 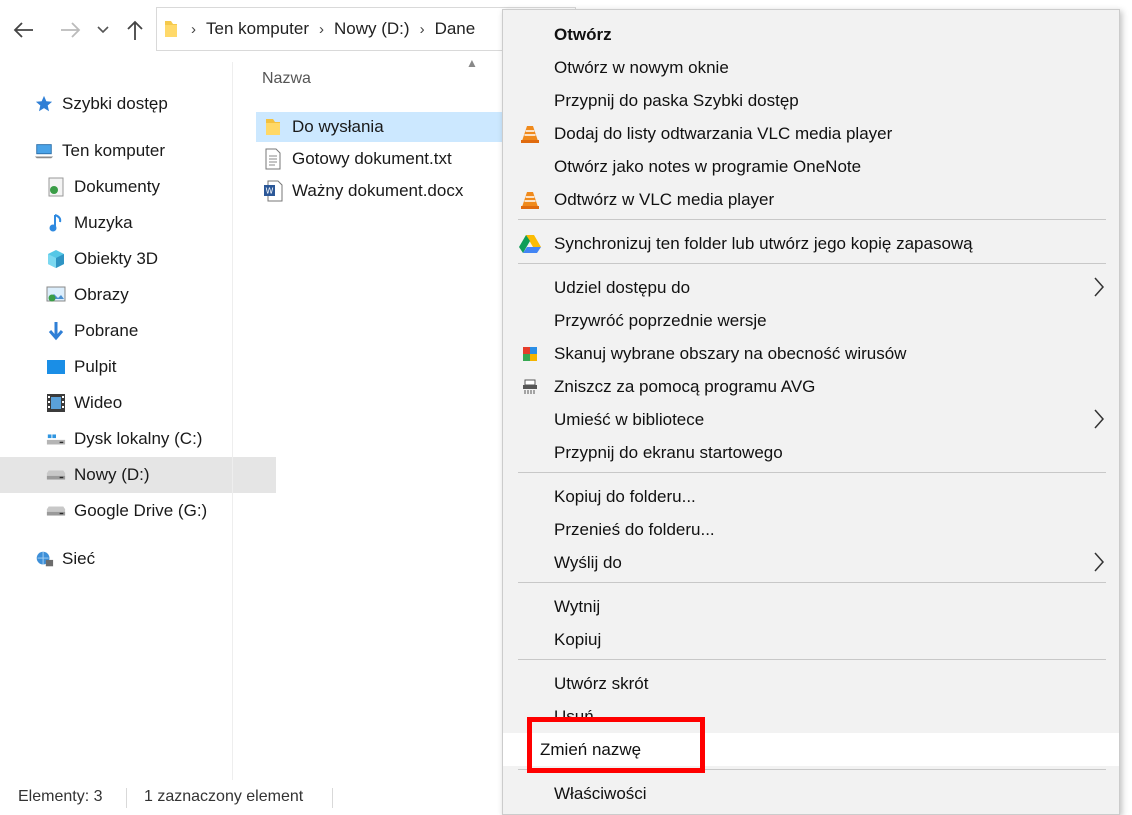 I want to click on breadcrumb-item: Ten komputer, so click(x=257, y=29).